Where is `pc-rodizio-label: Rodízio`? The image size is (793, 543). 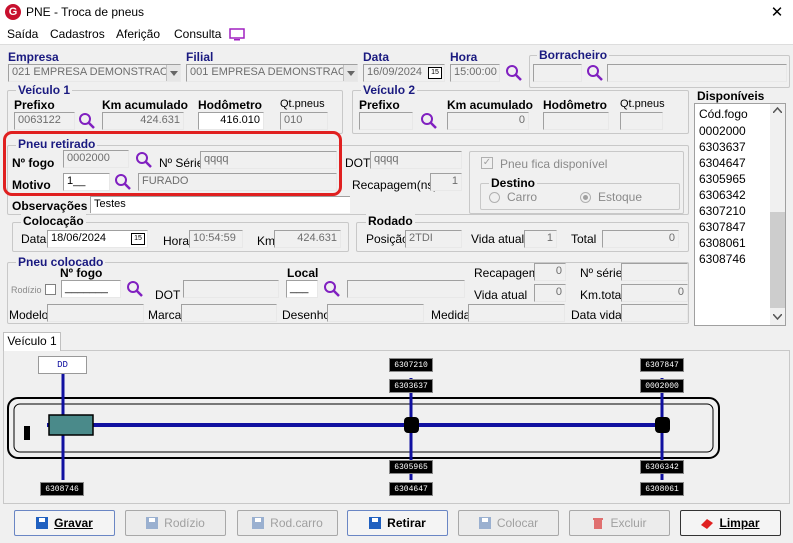 pc-rodizio-label: Rodízio is located at coordinates (26, 290).